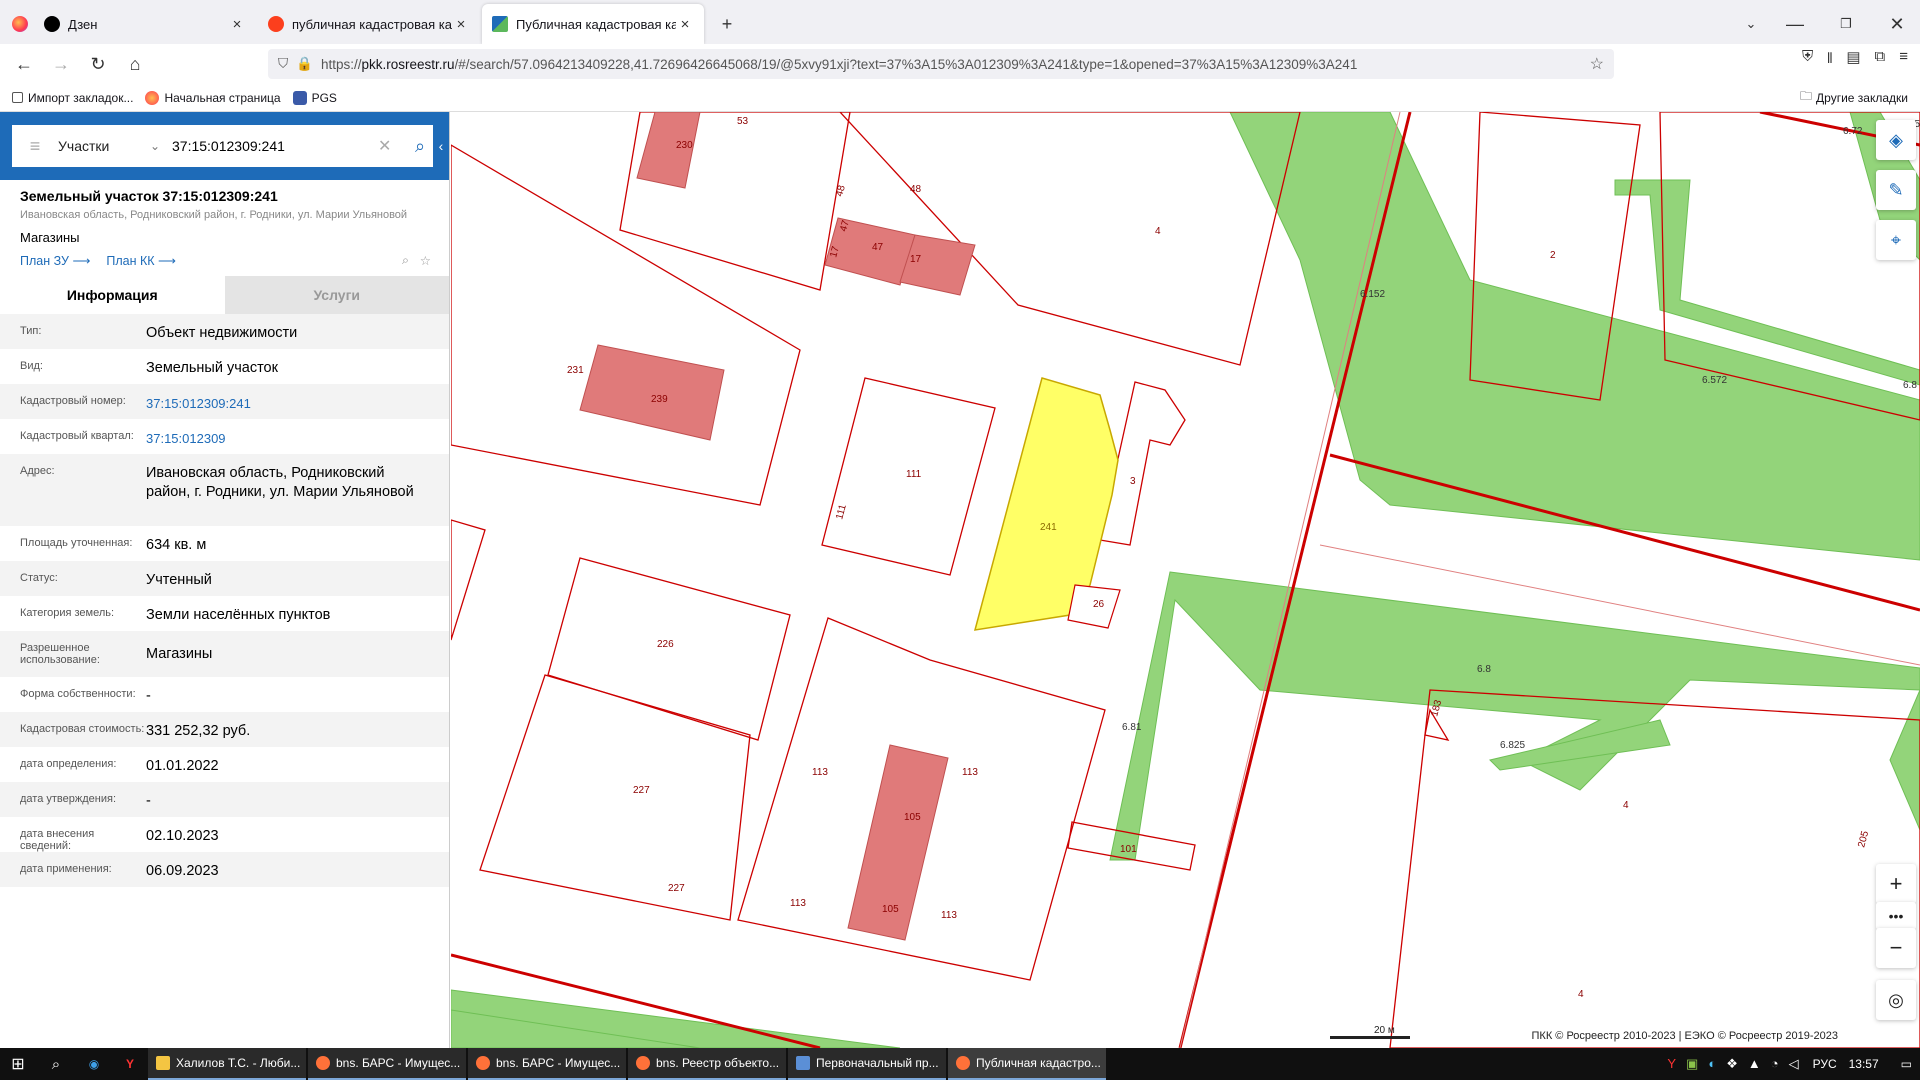  What do you see at coordinates (145, 24) in the screenshot?
I see `tab-dzen: Дзен ×` at bounding box center [145, 24].